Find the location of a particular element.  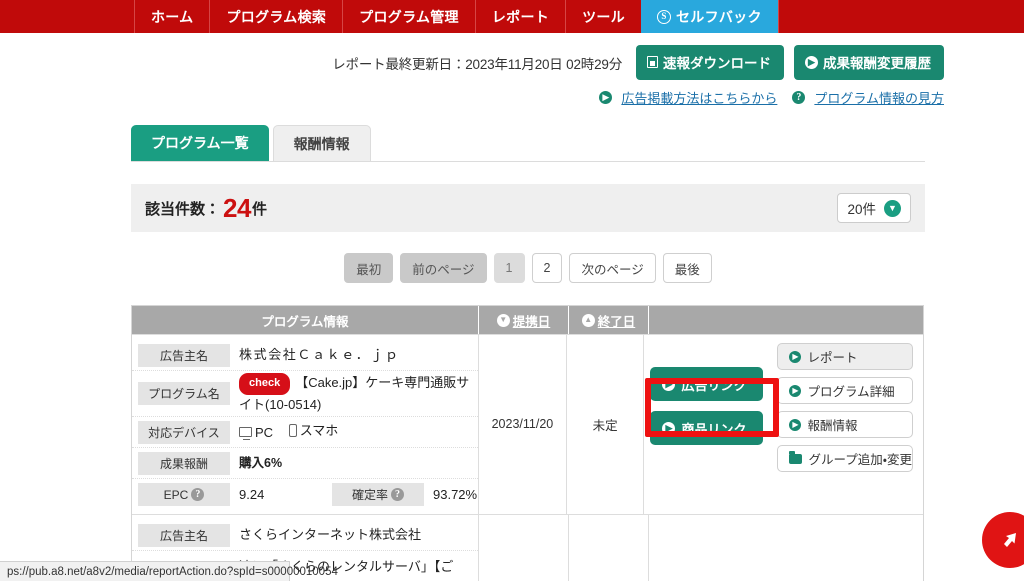

download-button: 速報ダウンロード is located at coordinates (710, 62).